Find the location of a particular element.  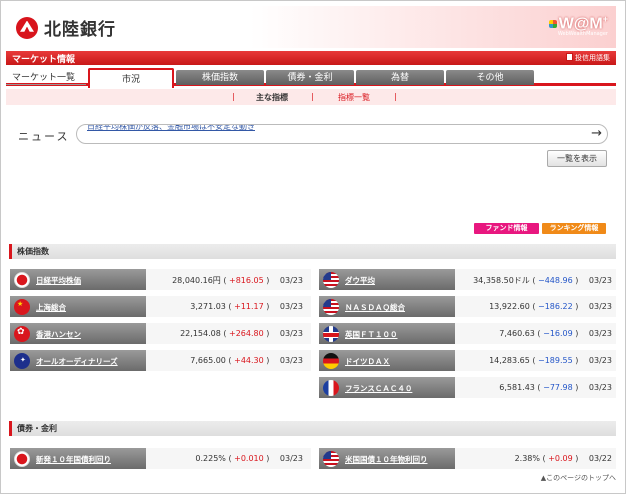

wm-logo-plus: + is located at coordinates (605, 19).